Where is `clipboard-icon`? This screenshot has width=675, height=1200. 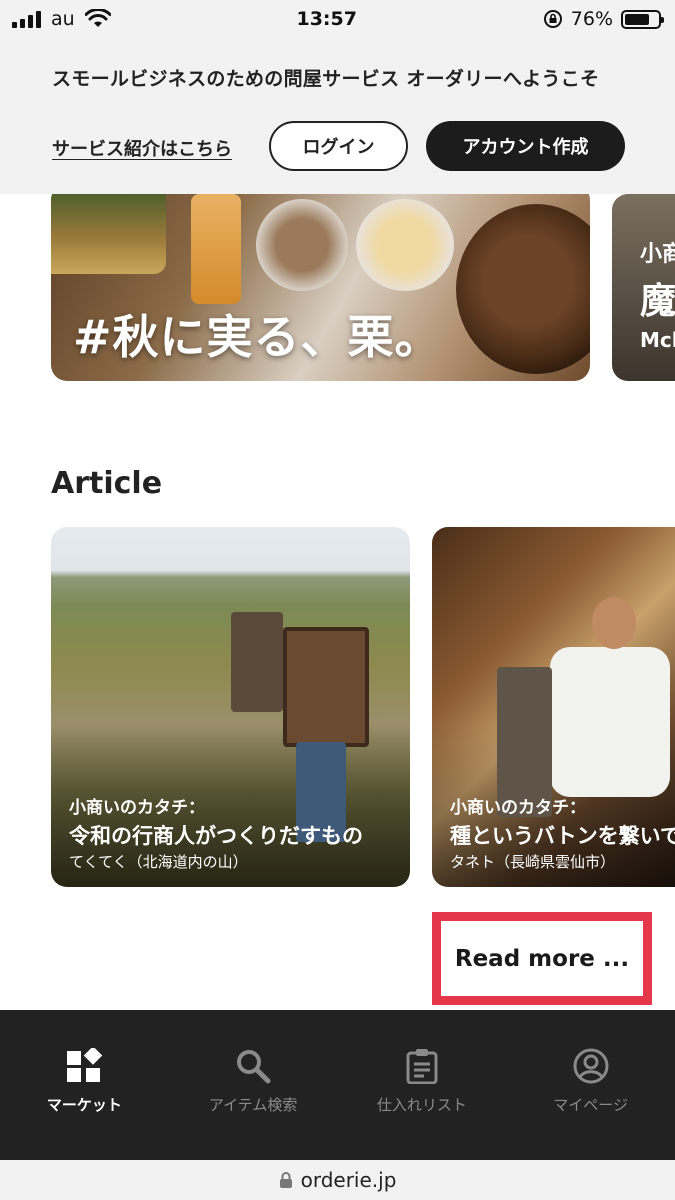
clipboard-icon is located at coordinates (422, 1066).